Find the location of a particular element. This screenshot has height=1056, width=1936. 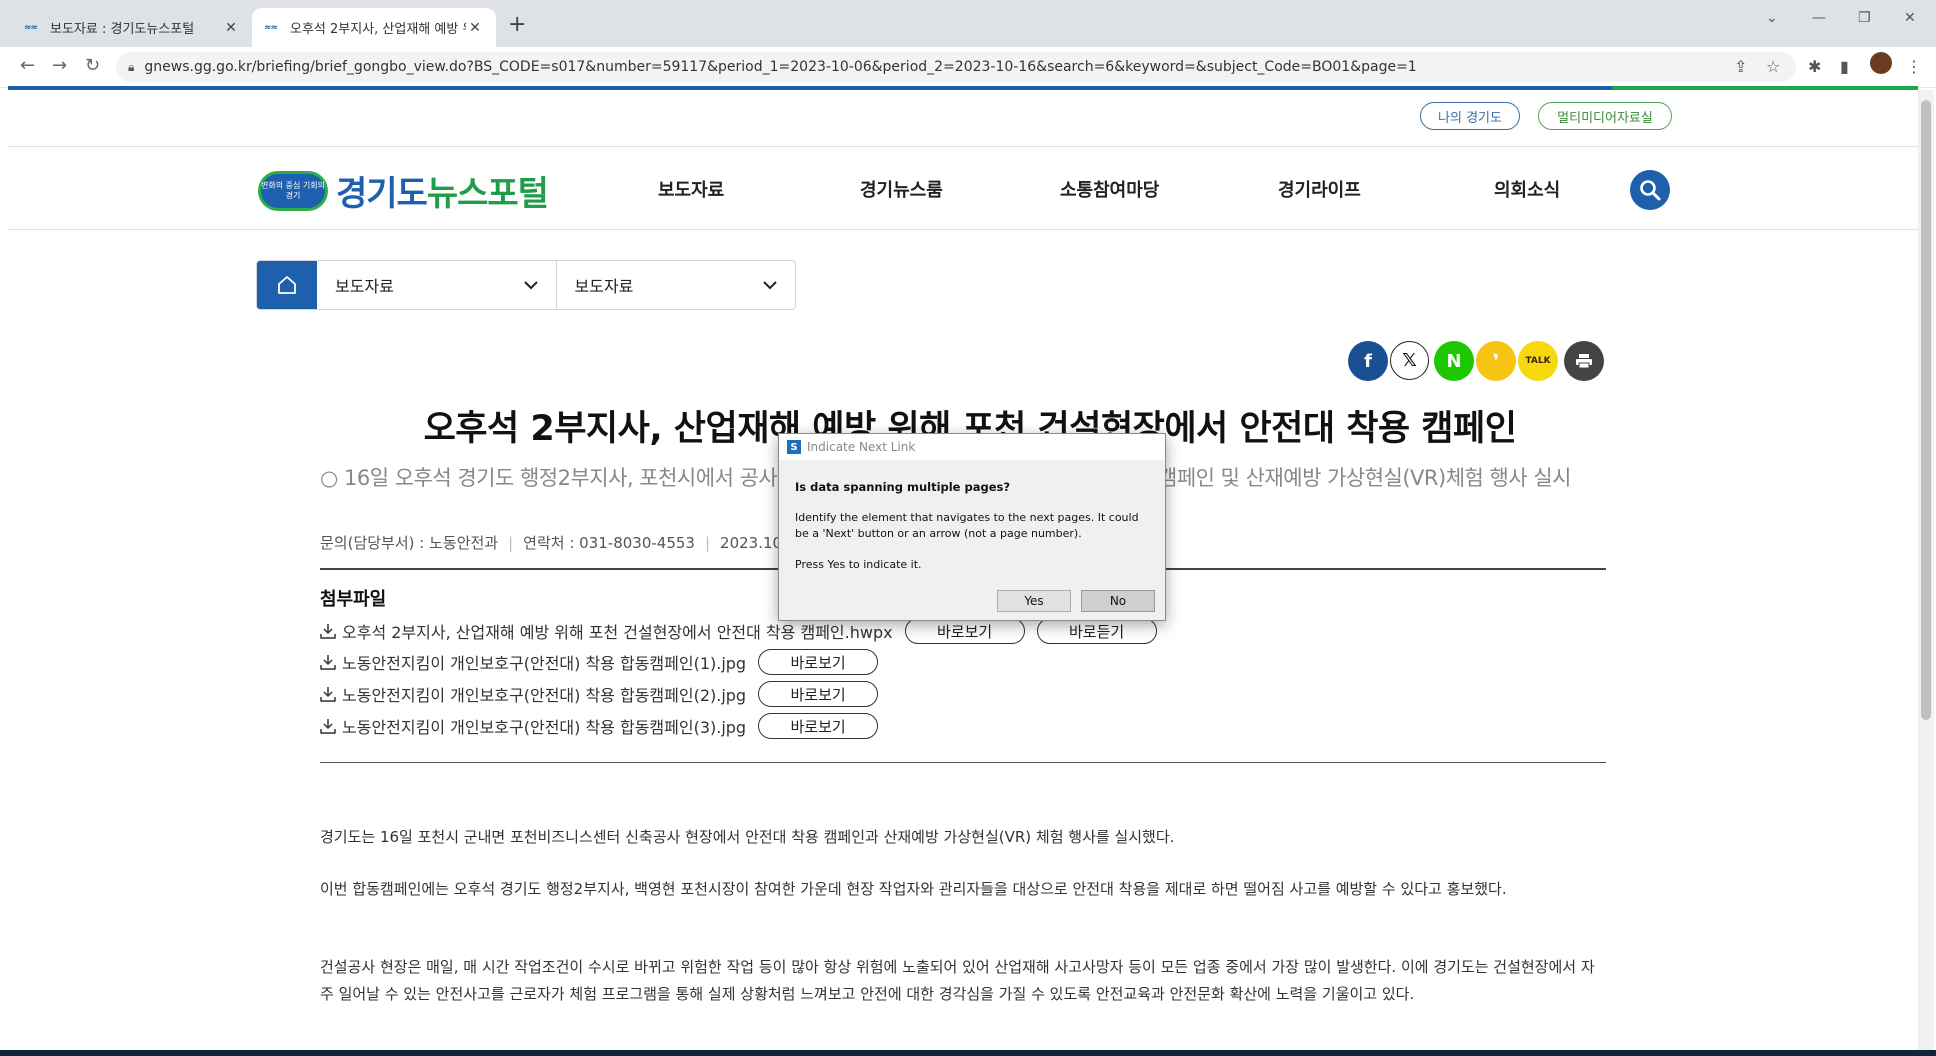

browser-tab: ≈≈ 보도자료 : 경기도뉴스포털 ✕ is located at coordinates (132, 27).